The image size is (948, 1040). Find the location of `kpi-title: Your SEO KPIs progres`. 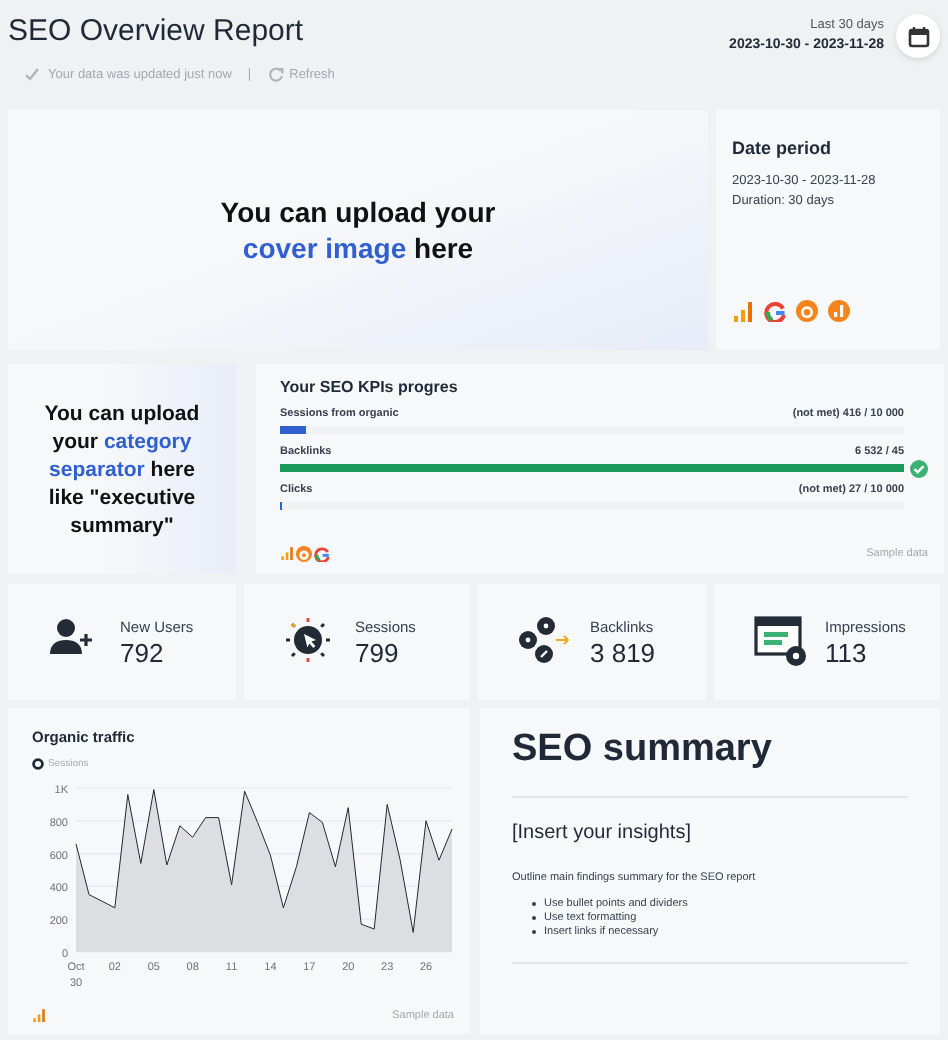

kpi-title: Your SEO KPIs progres is located at coordinates (370, 387).